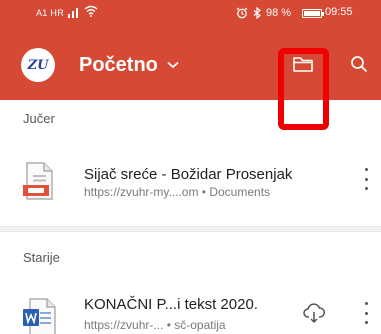 Image resolution: width=381 pixels, height=334 pixels. Describe the element at coordinates (303, 89) in the screenshot. I see `highlight-box` at that location.